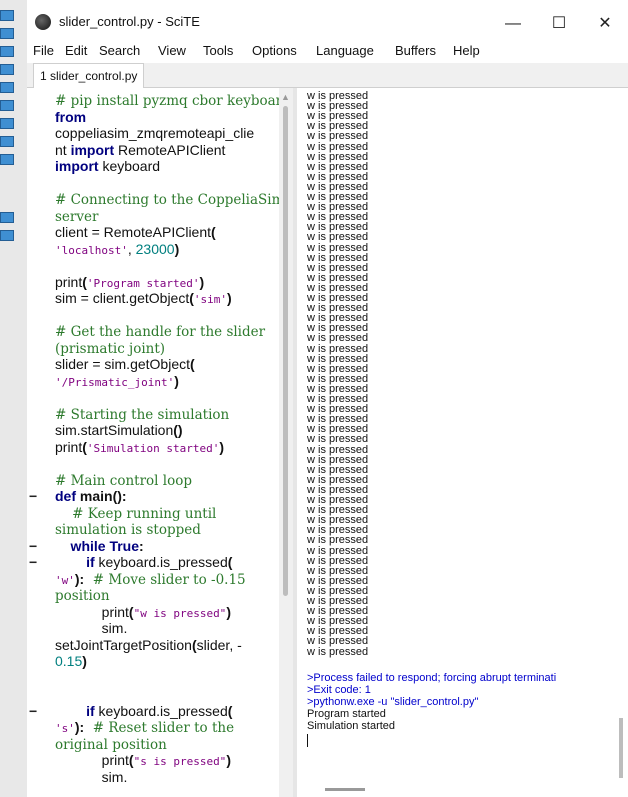 The width and height of the screenshot is (628, 797). What do you see at coordinates (172, 100) in the screenshot?
I see `code-line: # pip install pyzmq cbor keyboard` at bounding box center [172, 100].